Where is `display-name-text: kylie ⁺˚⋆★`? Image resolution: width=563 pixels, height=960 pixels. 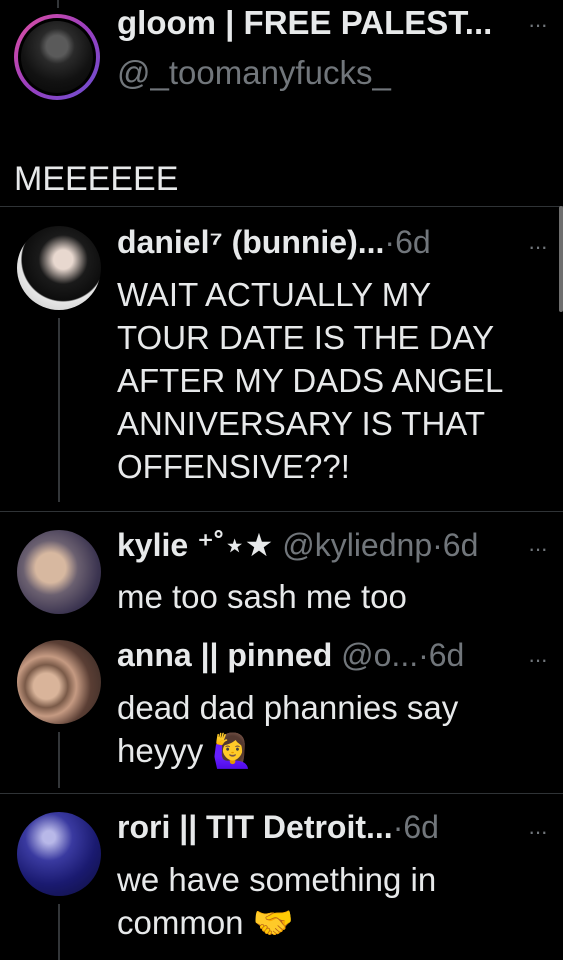 display-name-text: kylie ⁺˚⋆★ is located at coordinates (195, 545).